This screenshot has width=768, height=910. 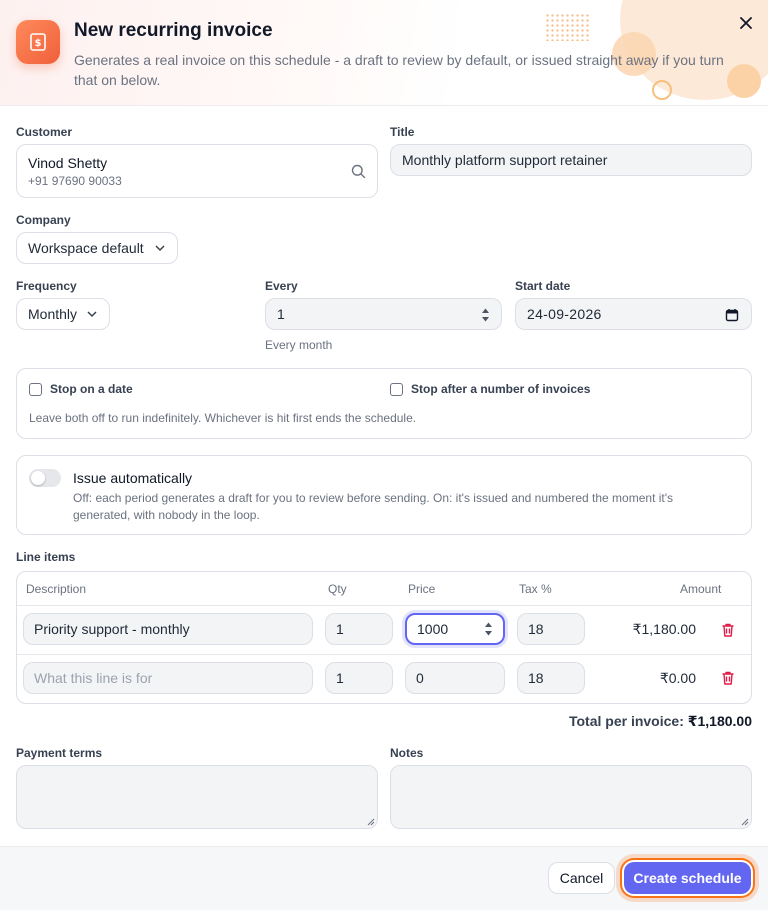 What do you see at coordinates (433, 629) in the screenshot?
I see `line-price-value: 1000` at bounding box center [433, 629].